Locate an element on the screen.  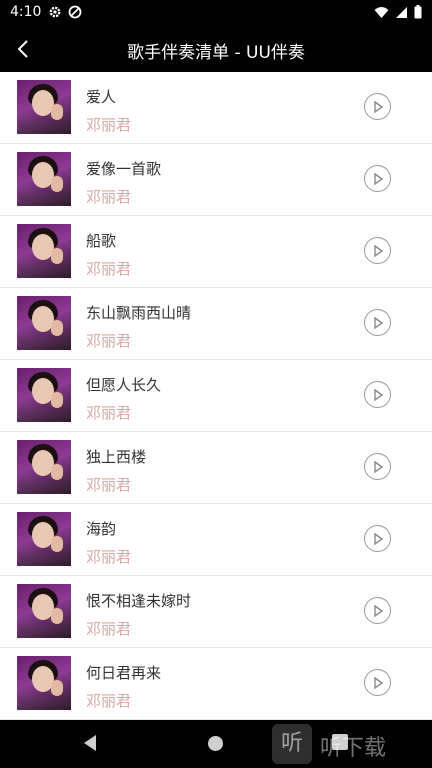
song-title: 恨不相逢未嫁时 is located at coordinates (139, 601).